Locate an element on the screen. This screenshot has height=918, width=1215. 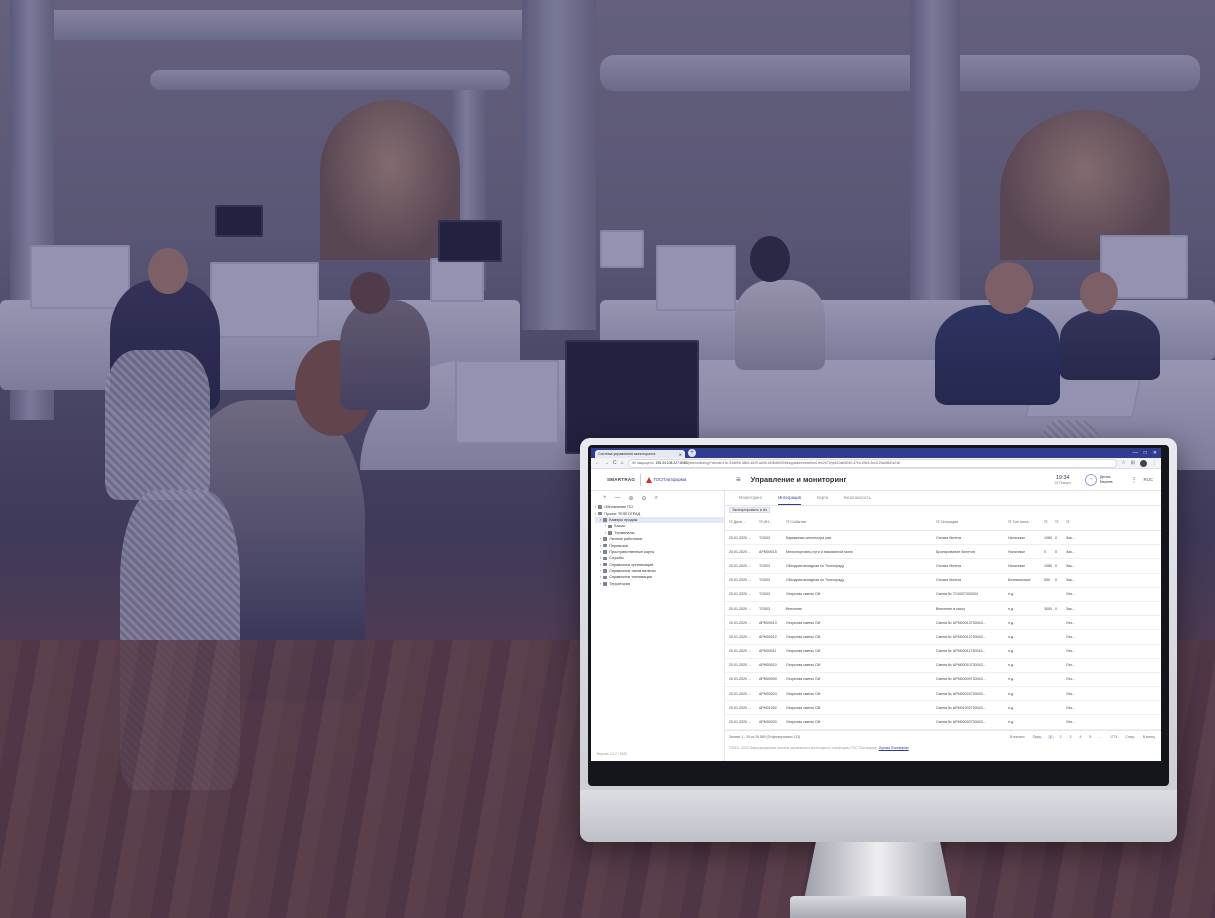
browser-tab-bar: Система управления мониторинга ✕ + — □ ✕ is located at coordinates (876, 453).